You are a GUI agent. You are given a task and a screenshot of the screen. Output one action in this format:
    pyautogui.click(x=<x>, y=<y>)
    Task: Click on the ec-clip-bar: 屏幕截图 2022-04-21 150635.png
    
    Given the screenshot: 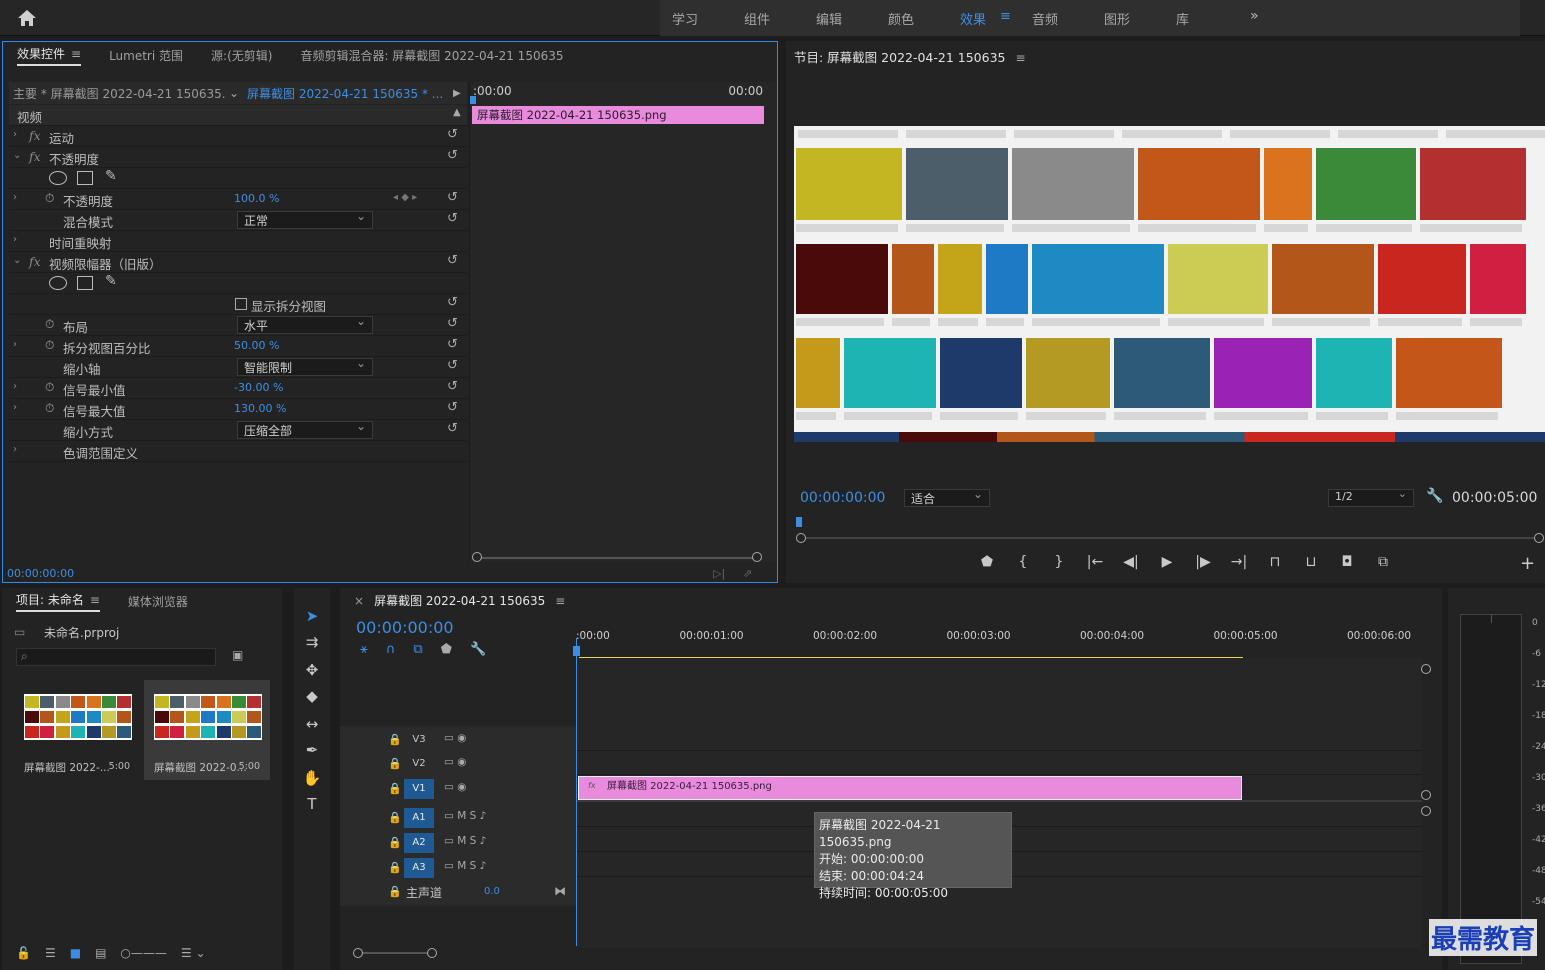 What is the action you would take?
    pyautogui.click(x=618, y=115)
    